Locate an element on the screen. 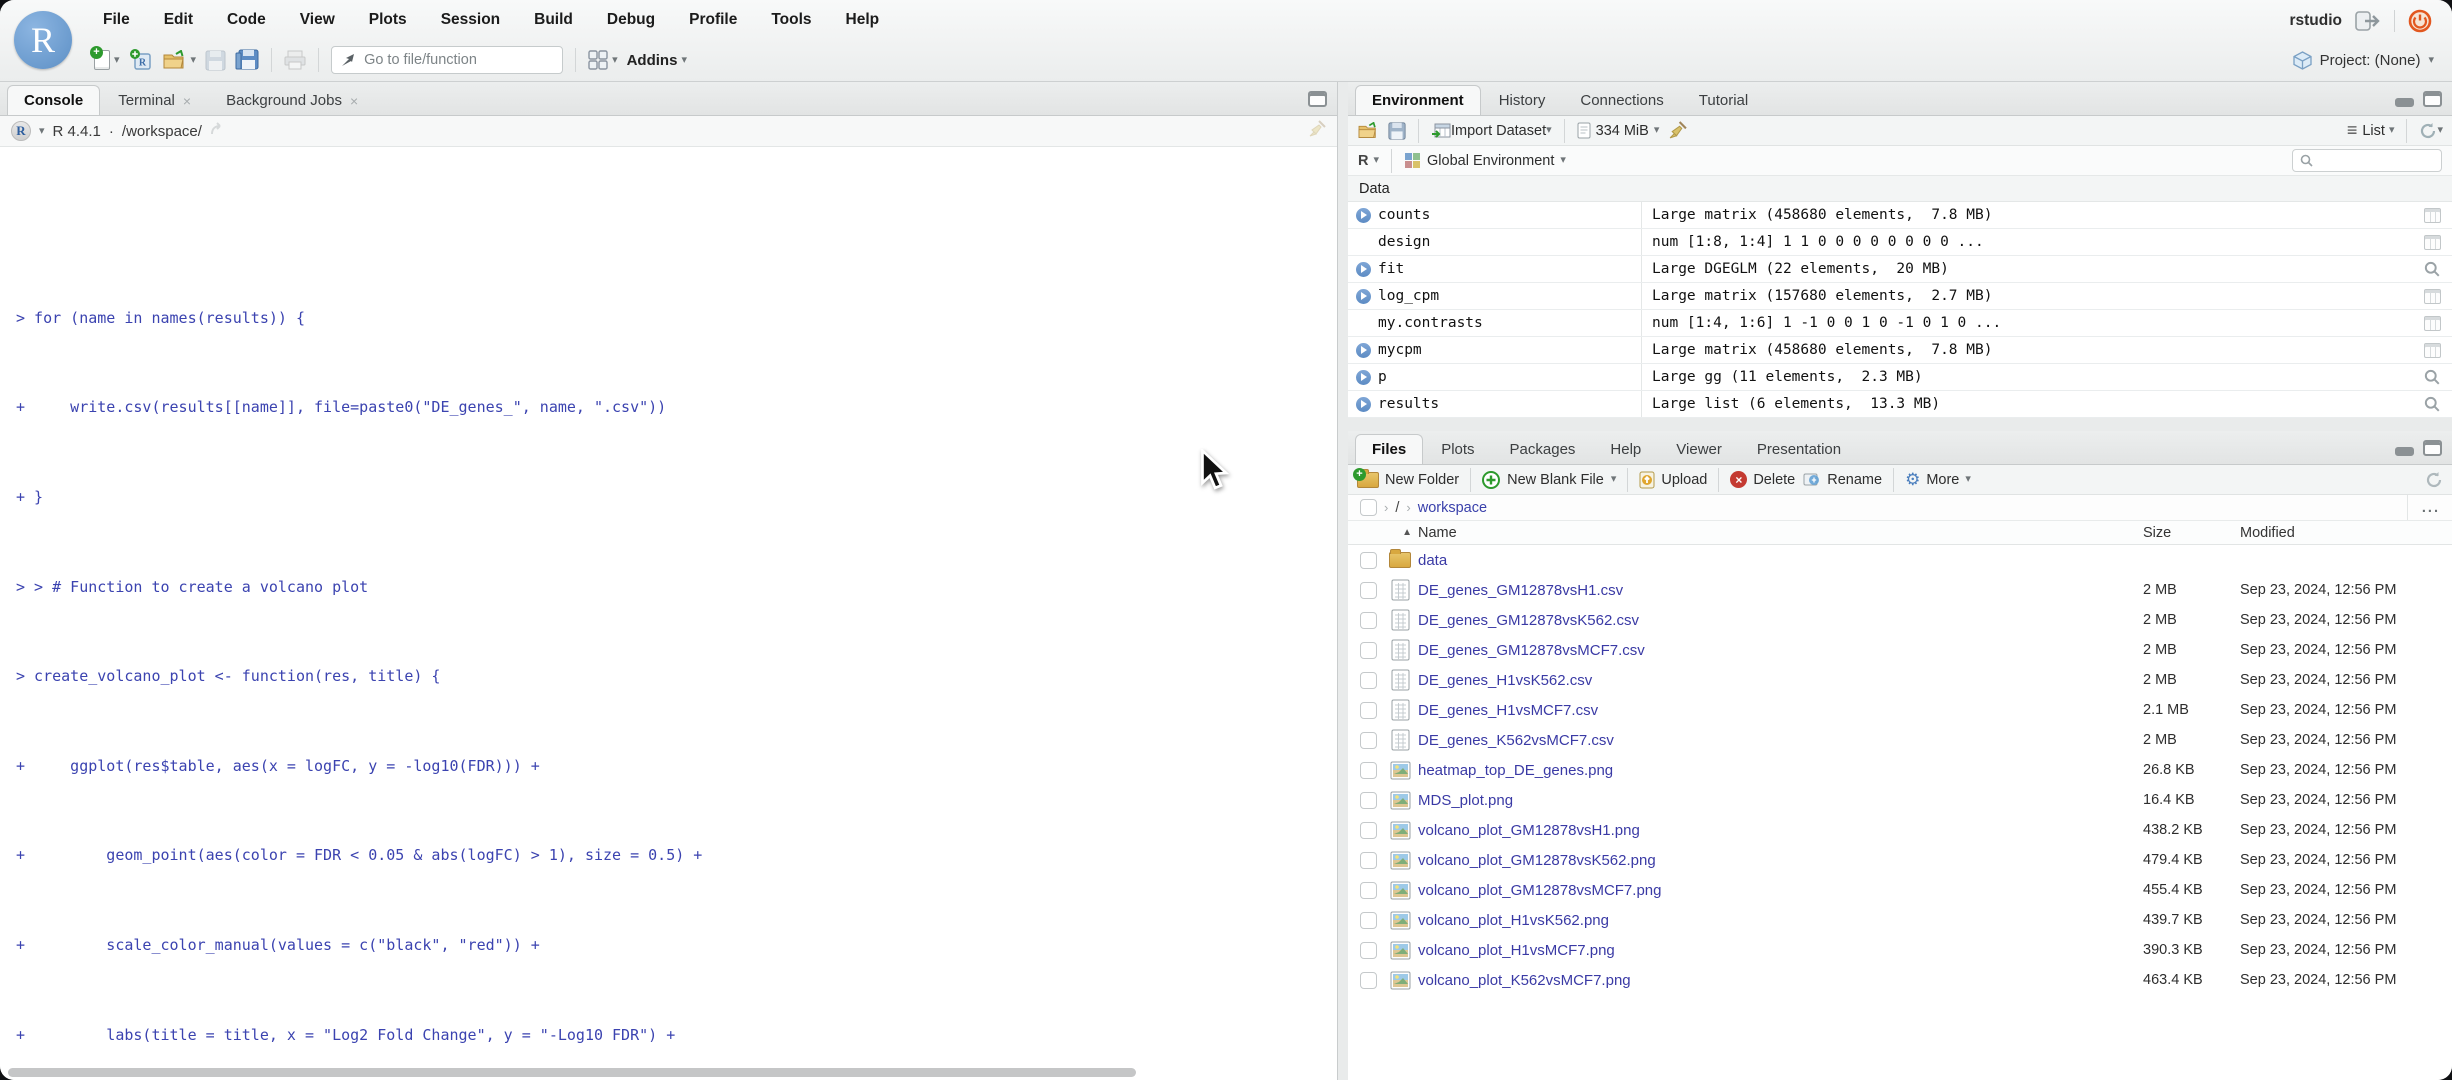  upload-button: Upload is located at coordinates (1673, 480).